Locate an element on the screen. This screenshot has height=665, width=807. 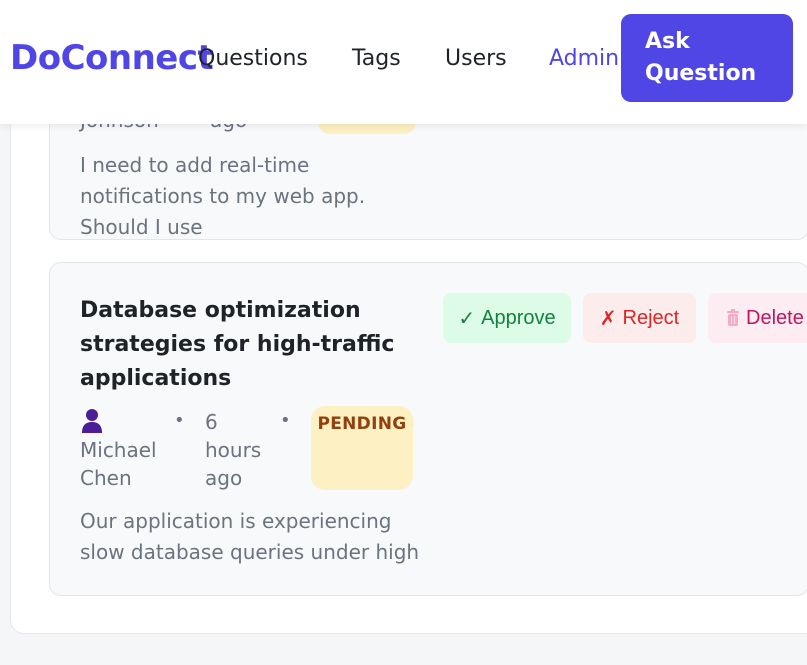
nav-users: Users is located at coordinates (476, 58).